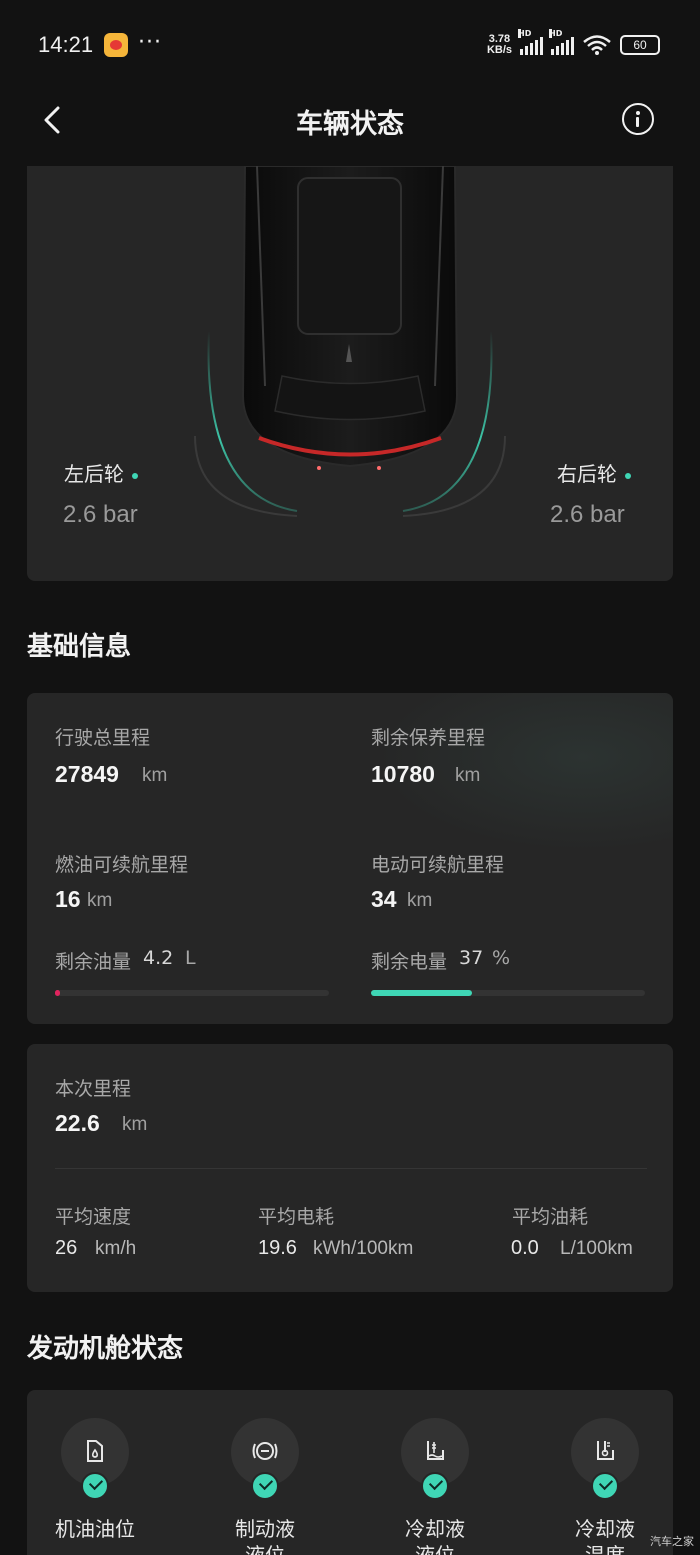  Describe the element at coordinates (95, 1529) in the screenshot. I see `engine-item-label: 机油油位` at that location.